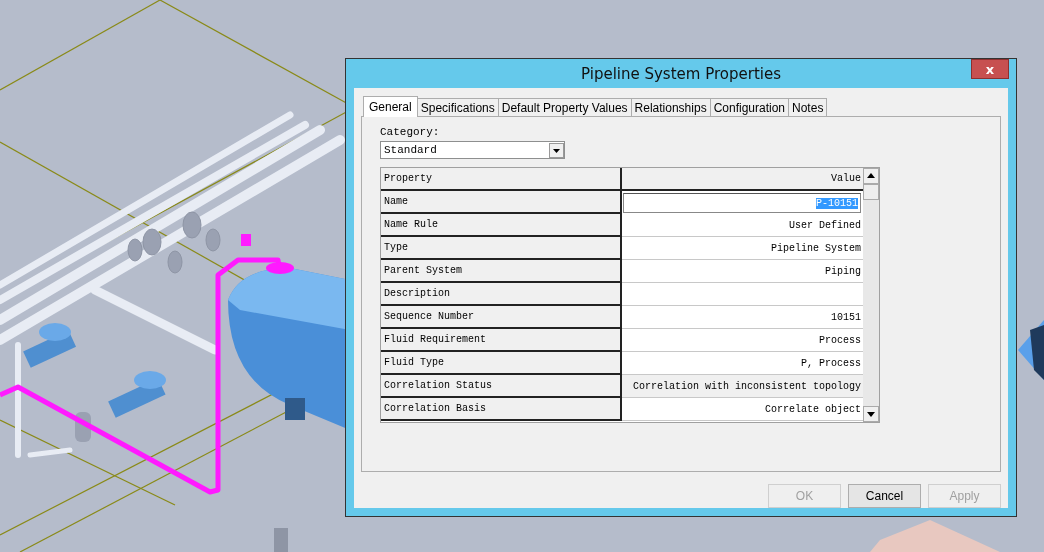 The image size is (1044, 552). What do you see at coordinates (410, 132) in the screenshot?
I see `category-label: Category:` at bounding box center [410, 132].